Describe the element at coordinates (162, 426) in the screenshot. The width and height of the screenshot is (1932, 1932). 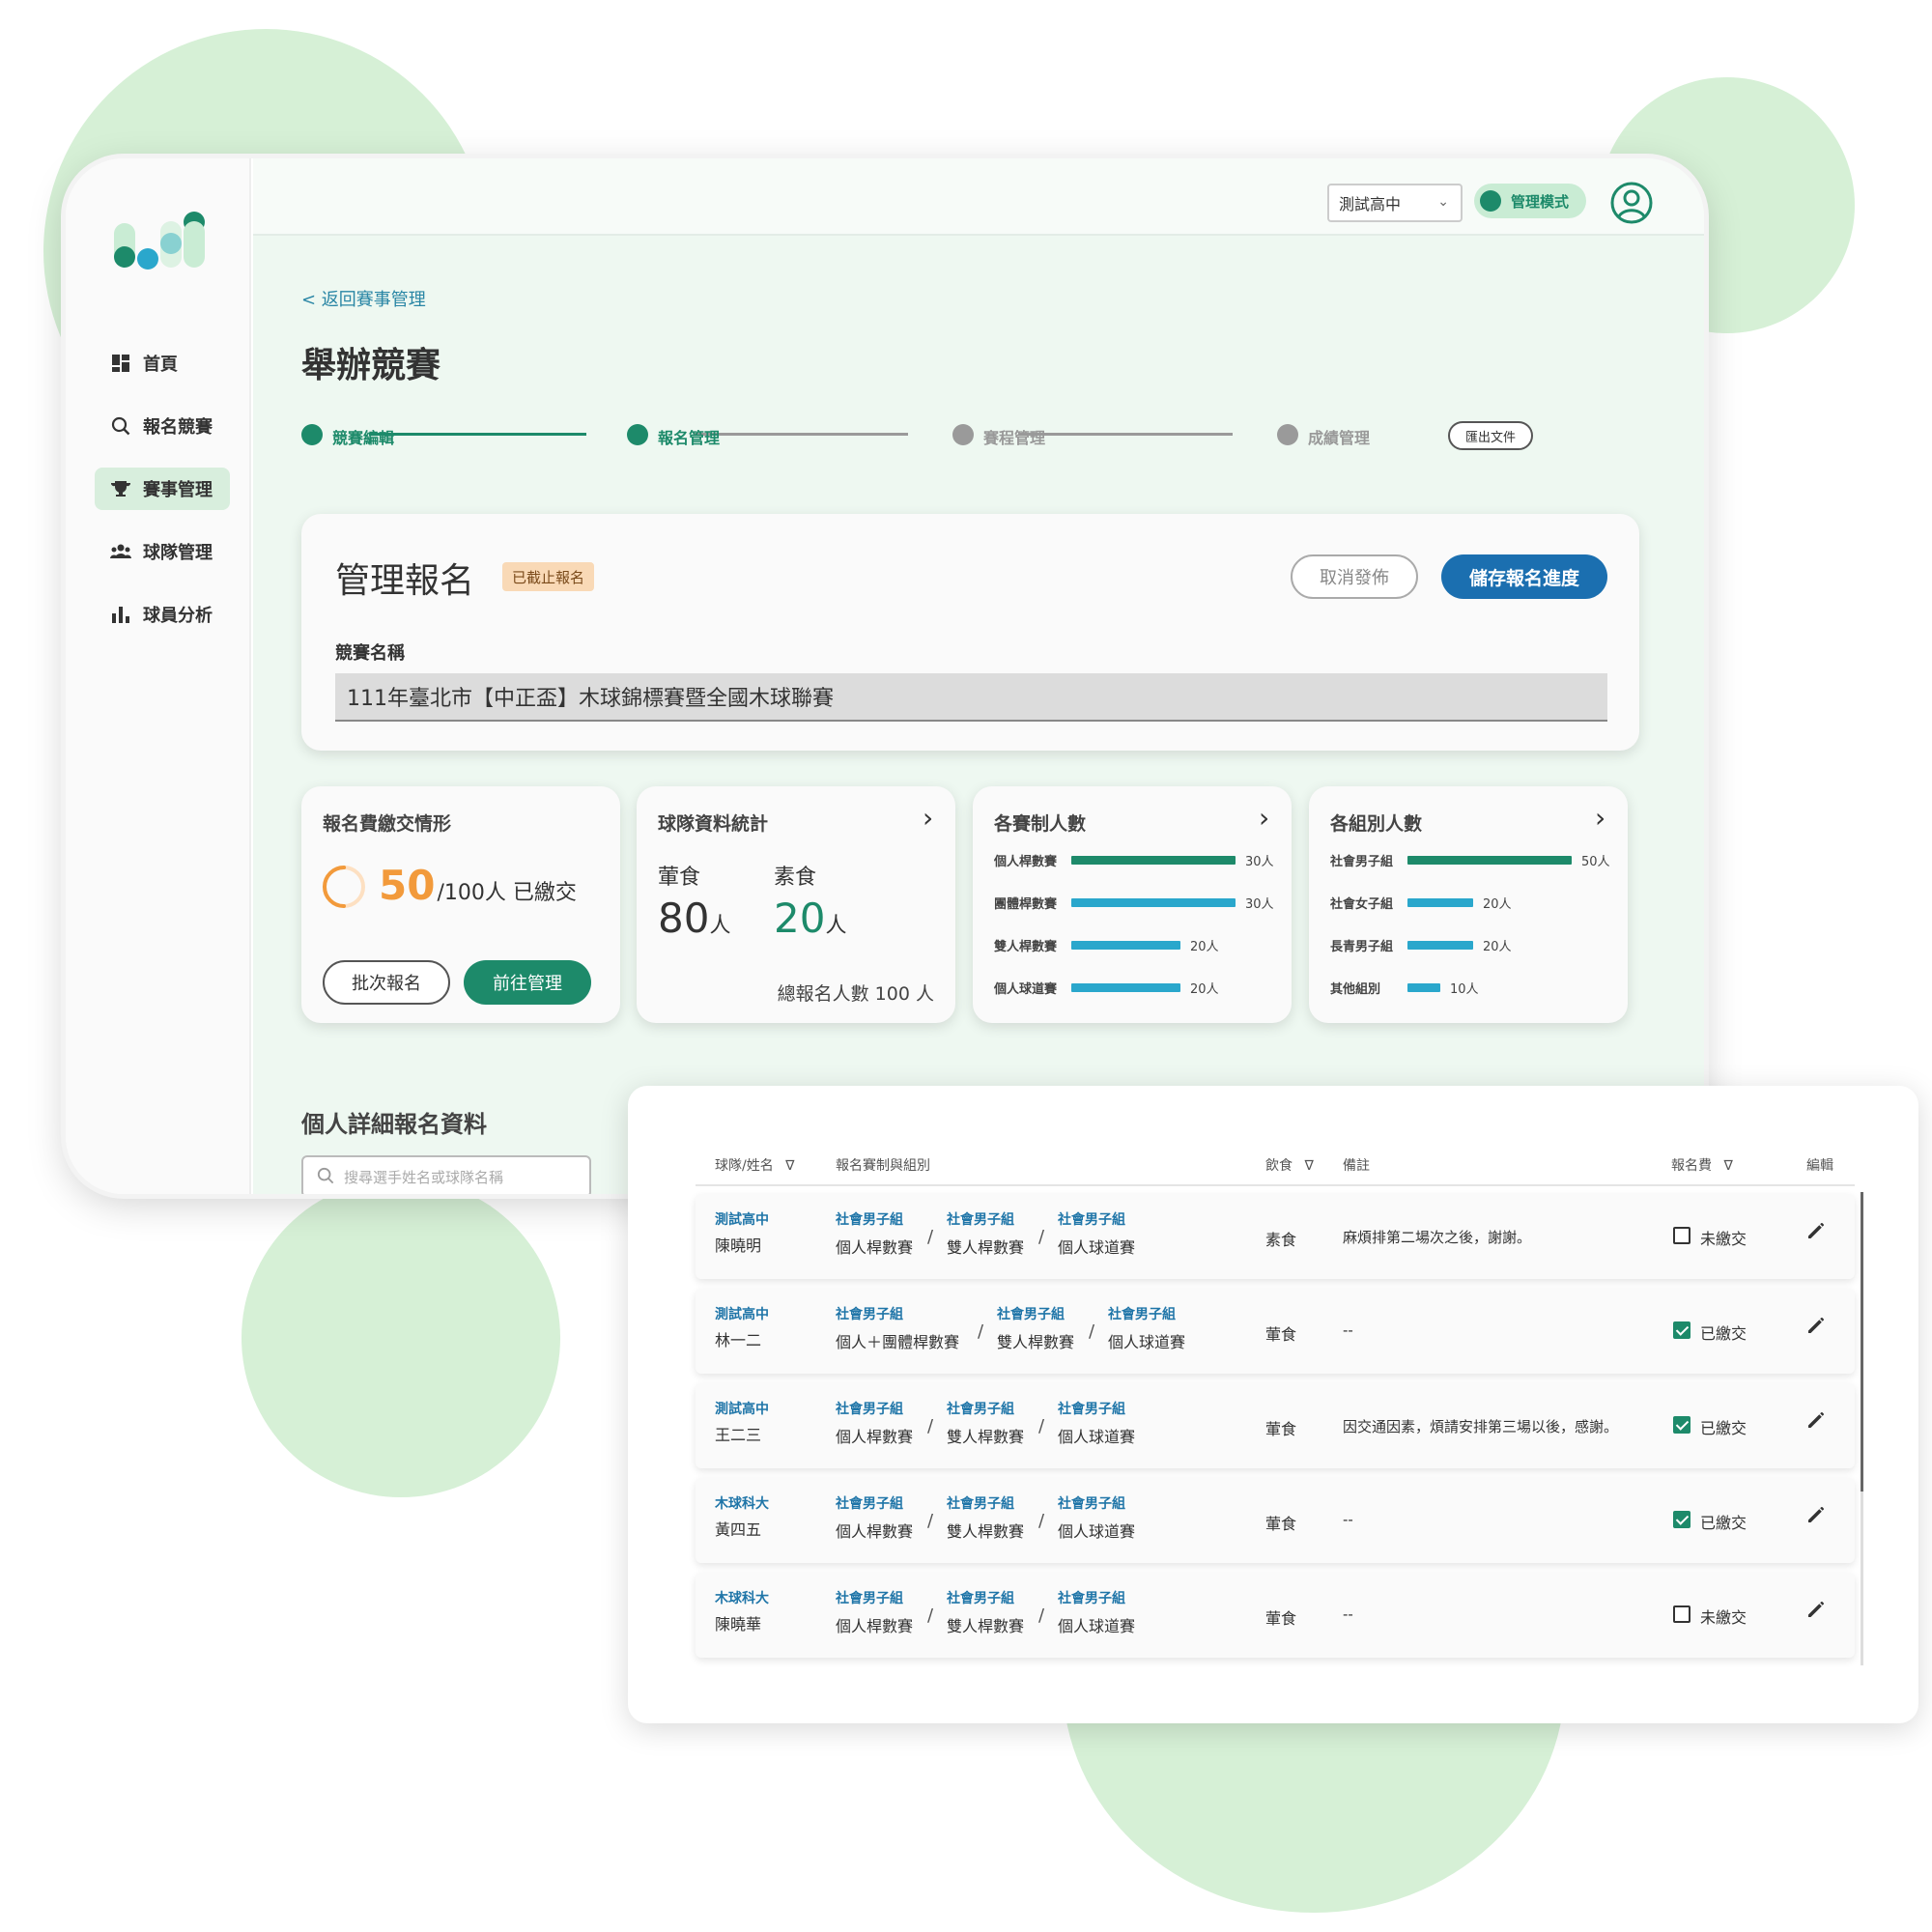
I see `sidebar-item-register: 報名競賽` at that location.